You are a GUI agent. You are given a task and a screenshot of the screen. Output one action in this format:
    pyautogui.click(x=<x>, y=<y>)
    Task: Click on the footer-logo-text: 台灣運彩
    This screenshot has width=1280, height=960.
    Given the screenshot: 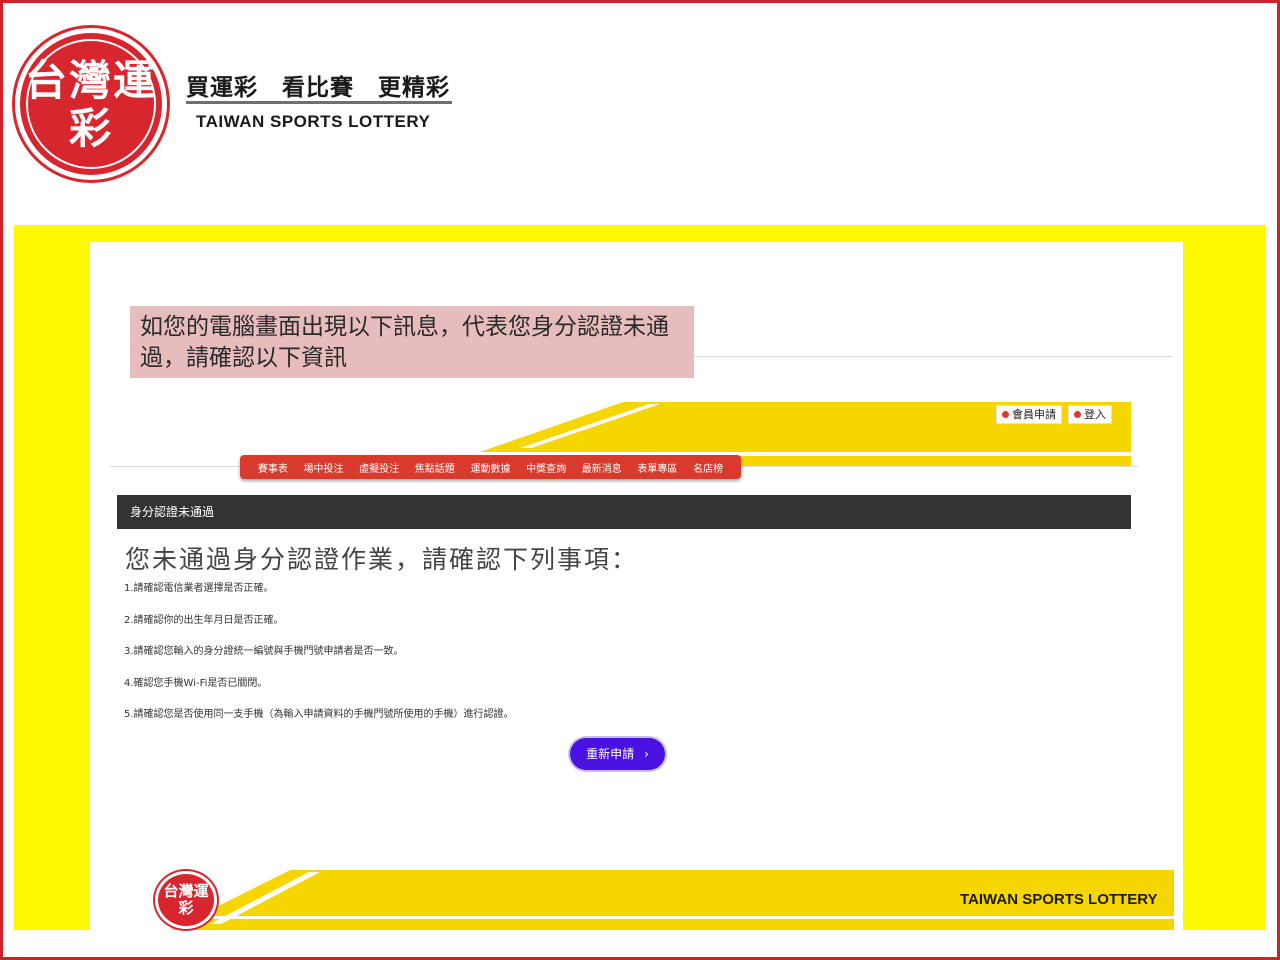 What is the action you would take?
    pyautogui.click(x=186, y=899)
    